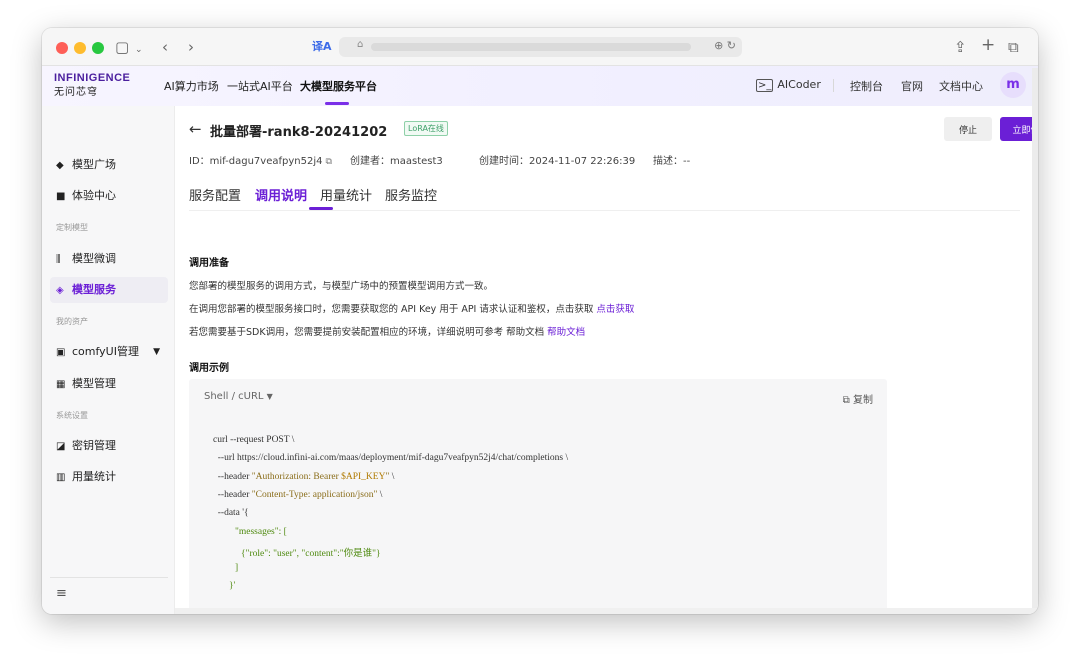 The height and width of the screenshot is (669, 1080). I want to click on sidebar-item-model-service: ◈ 模型服务, so click(109, 290).